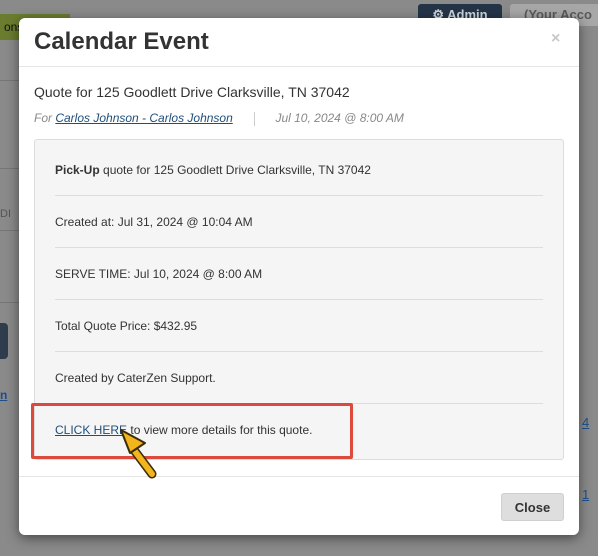 The image size is (598, 556). Describe the element at coordinates (555, 39) in the screenshot. I see `close-icon: ×` at that location.